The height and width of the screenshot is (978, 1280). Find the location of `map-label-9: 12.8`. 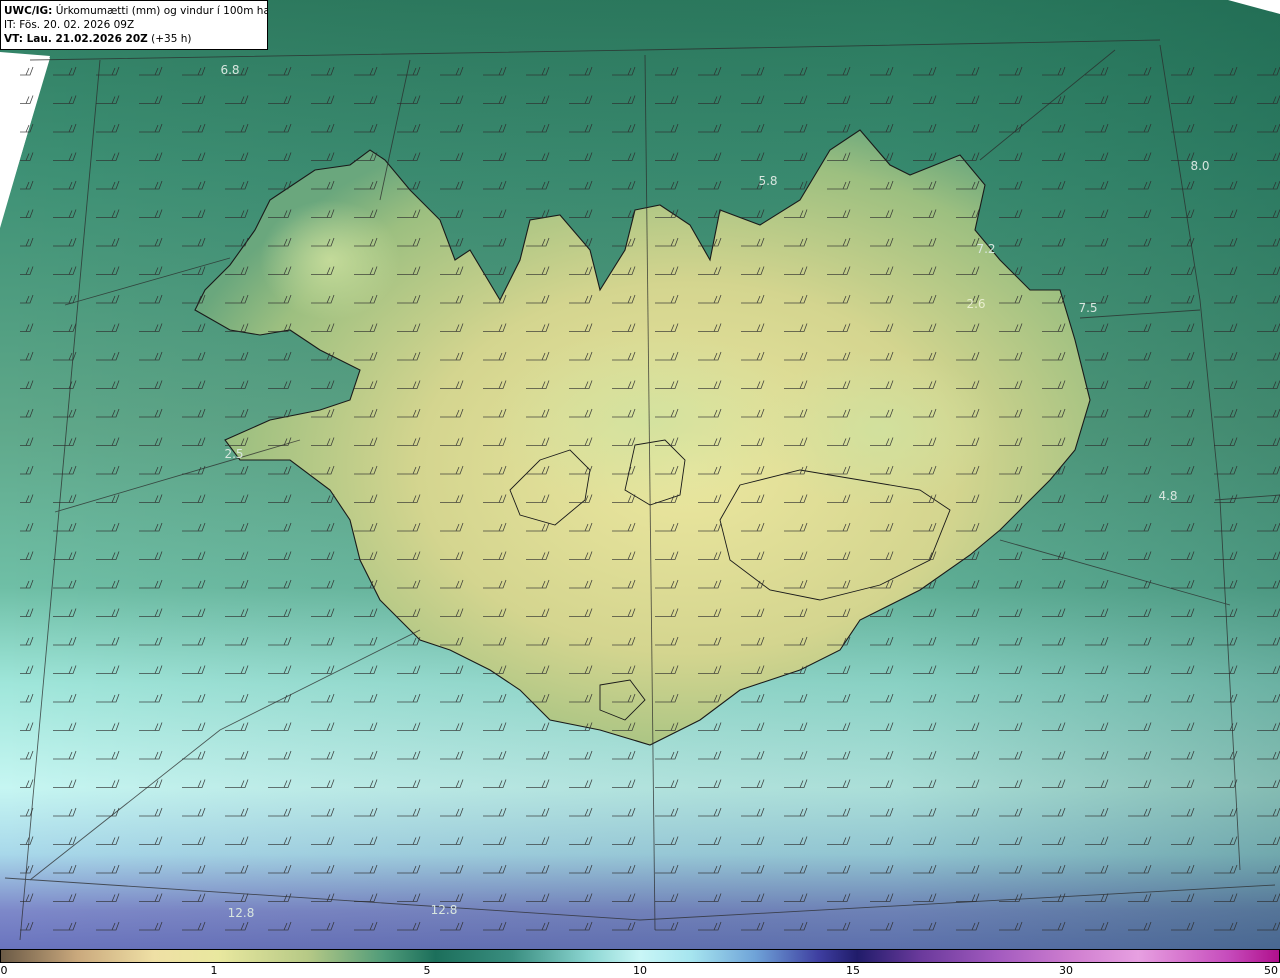

map-label-9: 12.8 is located at coordinates (241, 913).